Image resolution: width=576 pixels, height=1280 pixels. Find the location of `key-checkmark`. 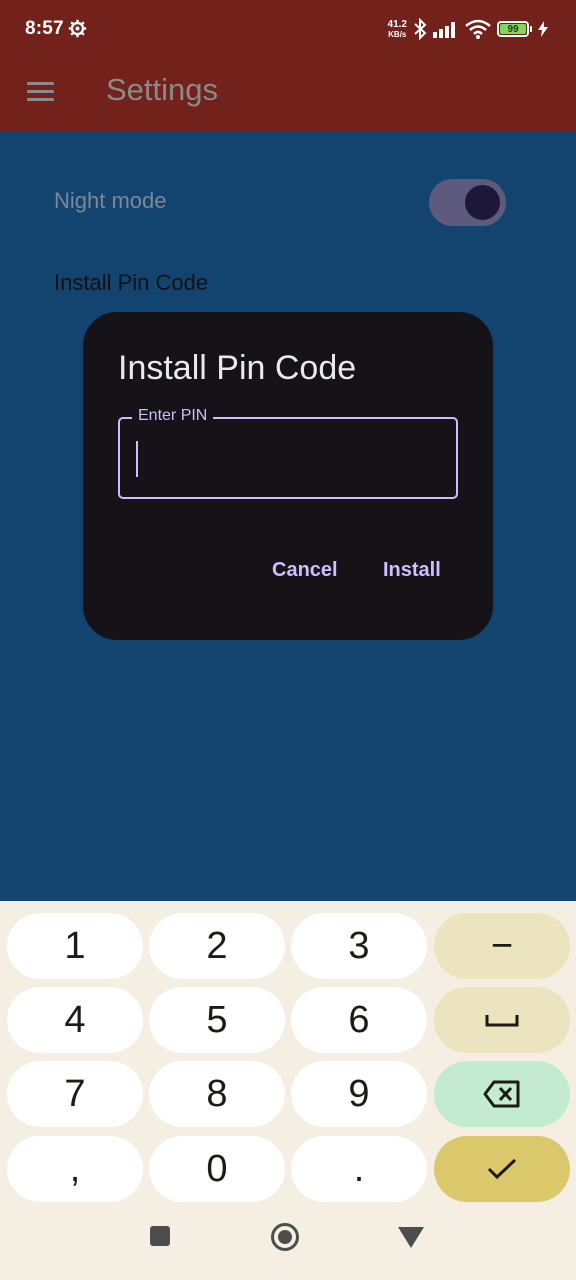

key-checkmark is located at coordinates (502, 1169).